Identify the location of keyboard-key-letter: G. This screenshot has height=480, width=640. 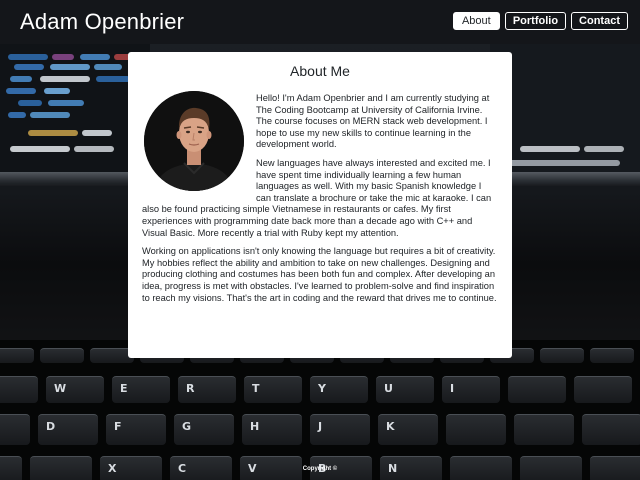
(187, 426).